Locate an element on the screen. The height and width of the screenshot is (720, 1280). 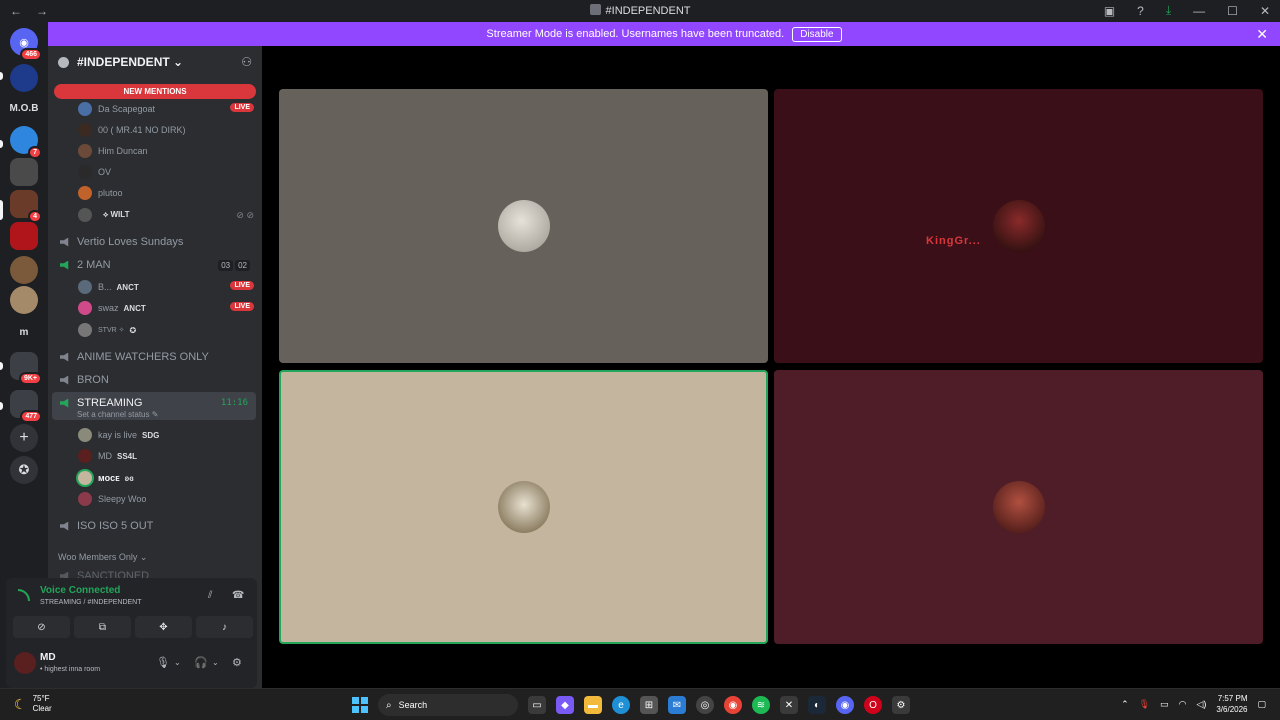
mail-icon: ✉ is located at coordinates (677, 705).